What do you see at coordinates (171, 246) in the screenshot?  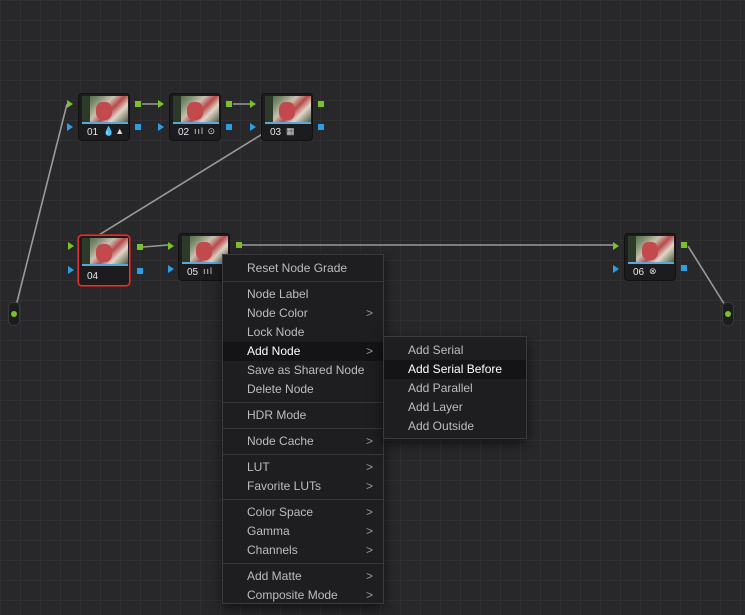 I see `node-05-rgb-input` at bounding box center [171, 246].